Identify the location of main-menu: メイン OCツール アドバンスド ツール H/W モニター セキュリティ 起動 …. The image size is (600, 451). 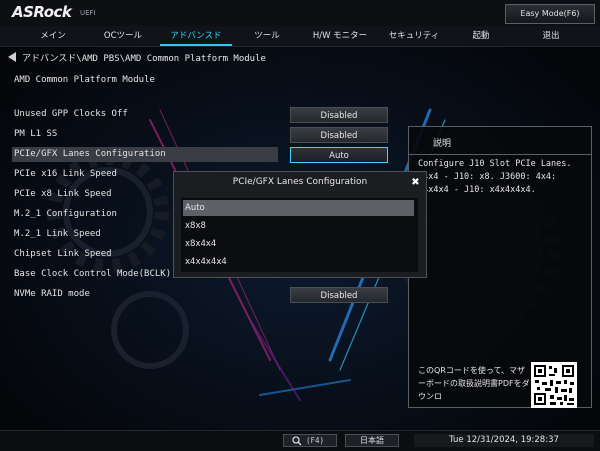
(300, 36).